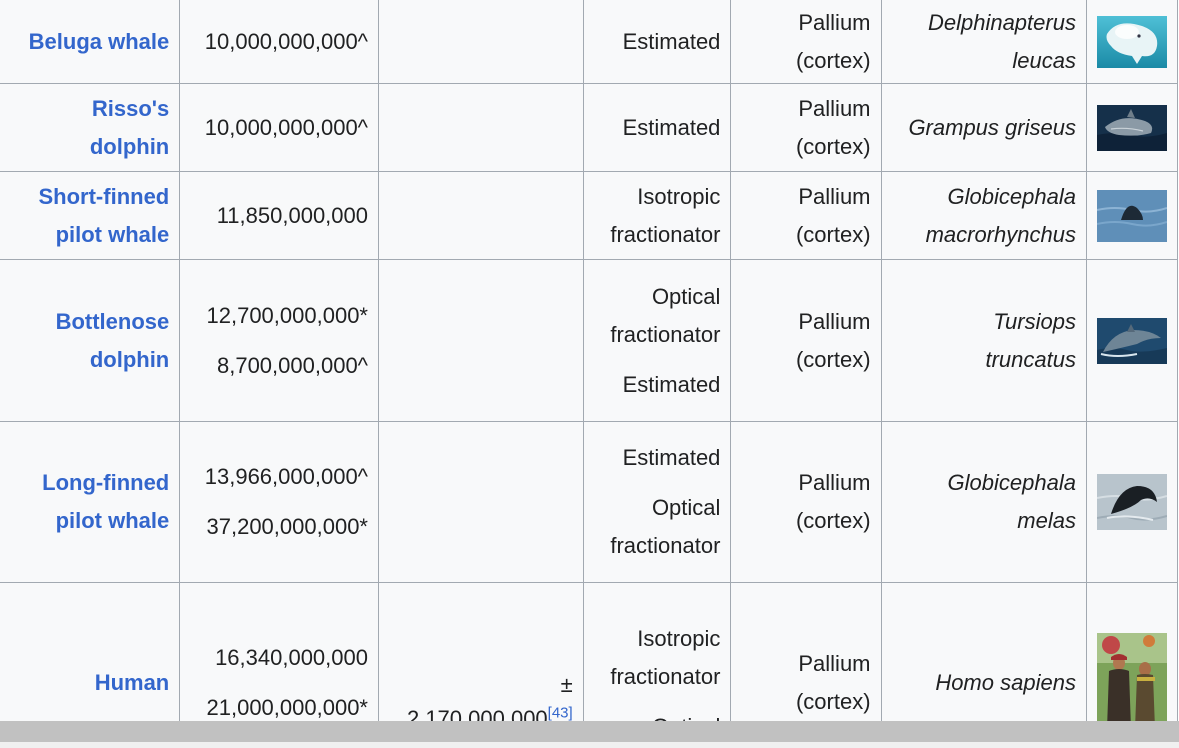  What do you see at coordinates (99, 41) in the screenshot?
I see `animal-link-beluga-whale: Beluga whale` at bounding box center [99, 41].